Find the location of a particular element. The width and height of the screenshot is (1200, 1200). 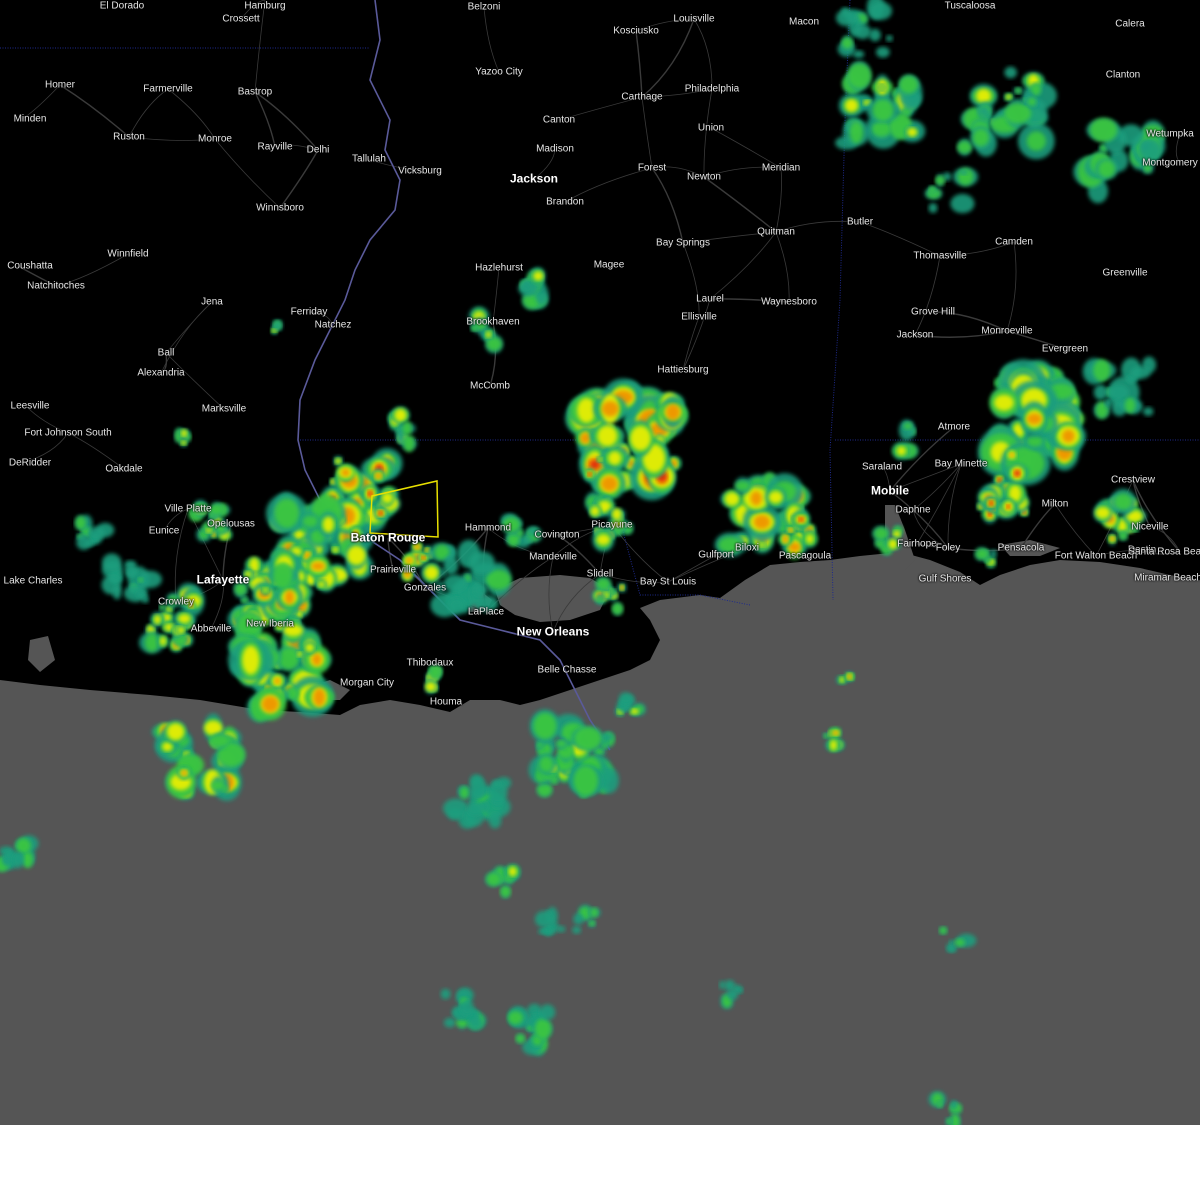

place-label: Vicksburg is located at coordinates (420, 171).